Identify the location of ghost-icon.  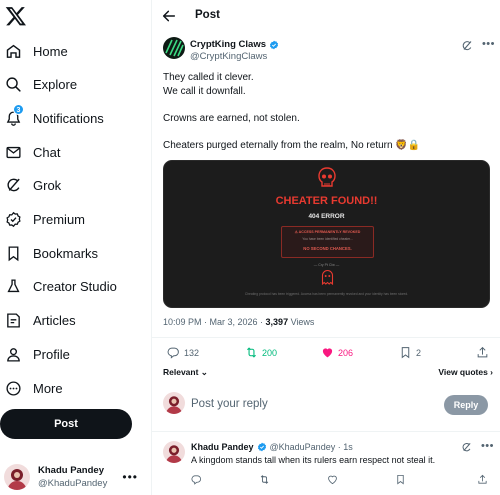
(327, 277).